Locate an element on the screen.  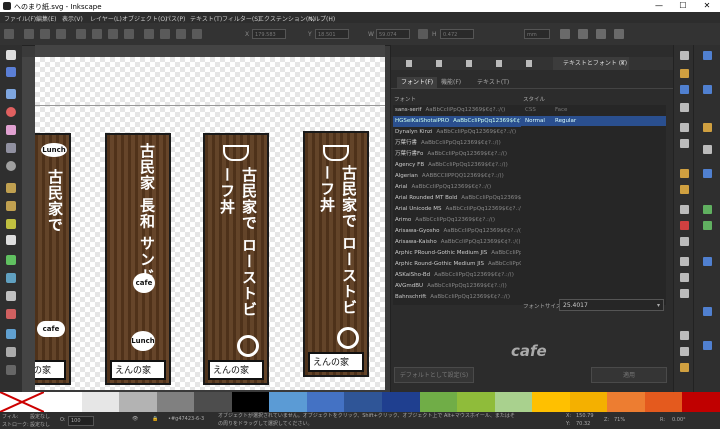
undo-icon is located at coordinates (684, 173).